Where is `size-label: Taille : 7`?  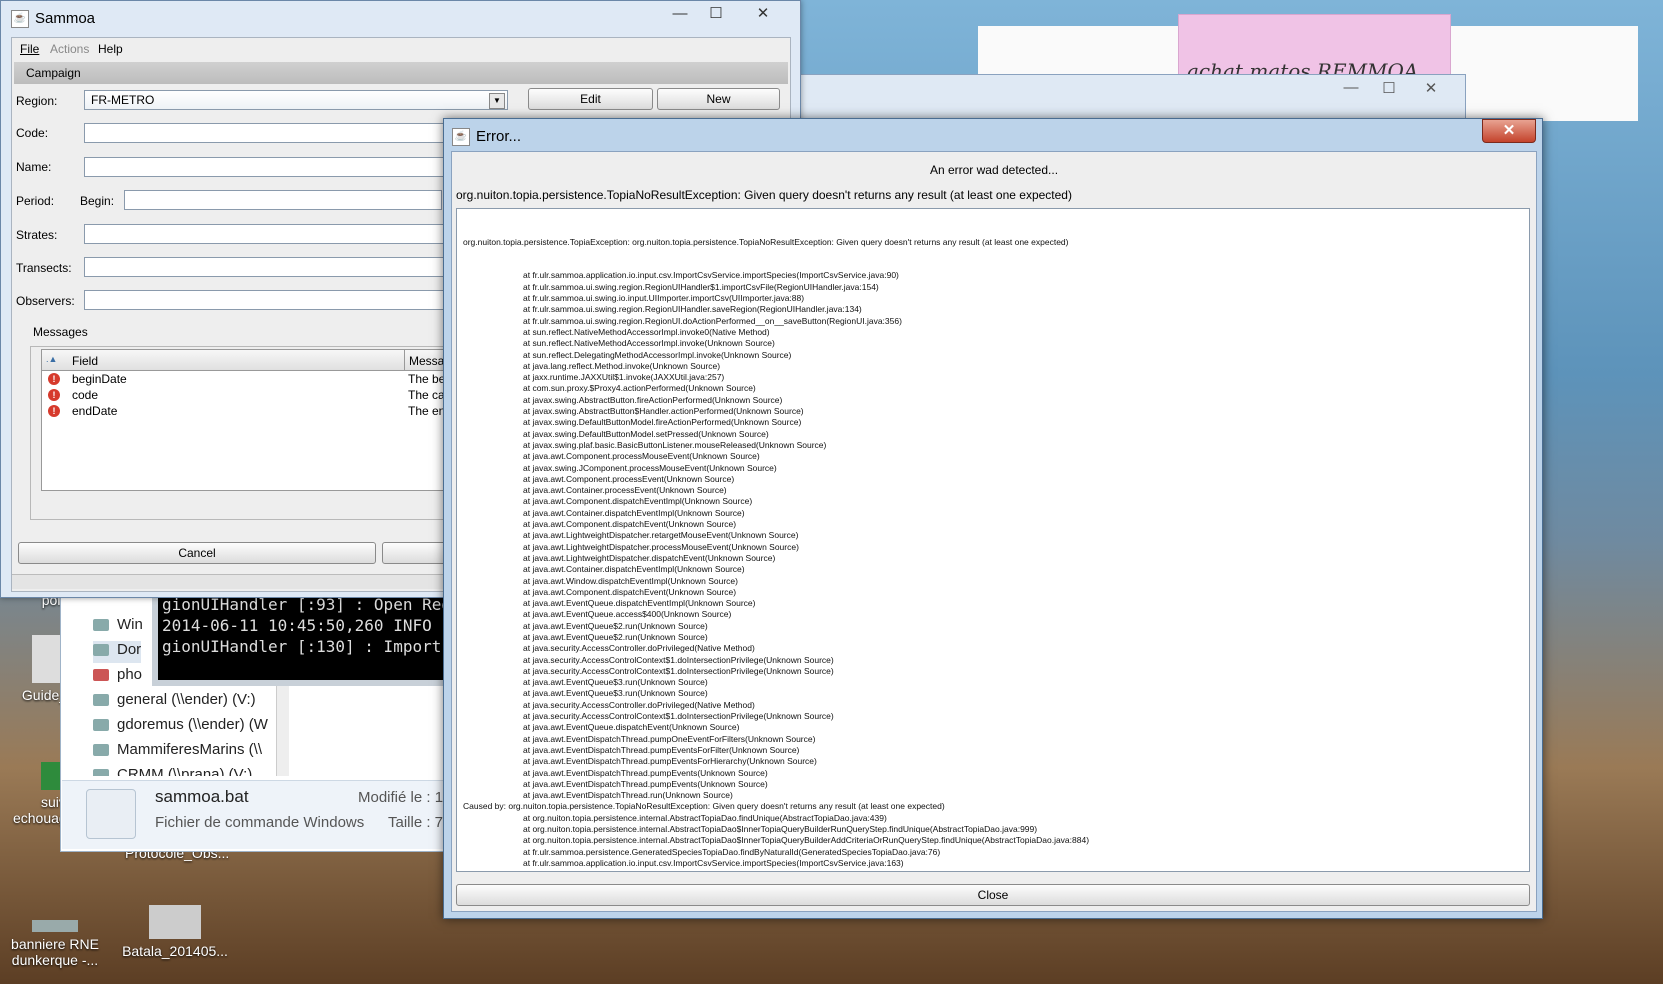 size-label: Taille : 7 is located at coordinates (416, 822).